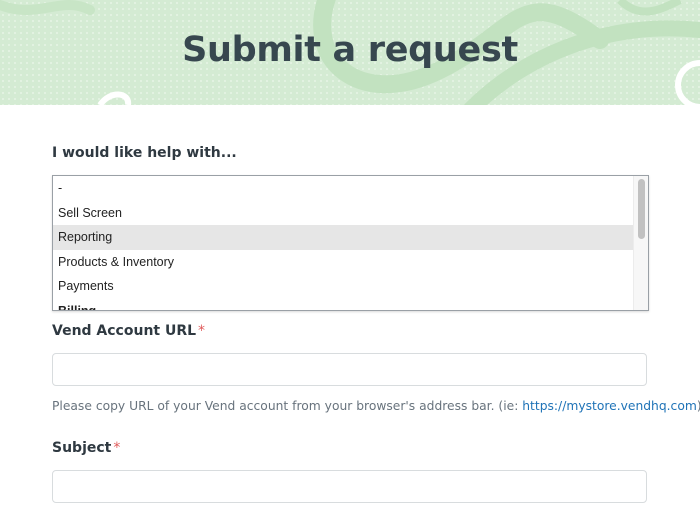  Describe the element at coordinates (344, 188) in the screenshot. I see `listbox-option: -` at that location.